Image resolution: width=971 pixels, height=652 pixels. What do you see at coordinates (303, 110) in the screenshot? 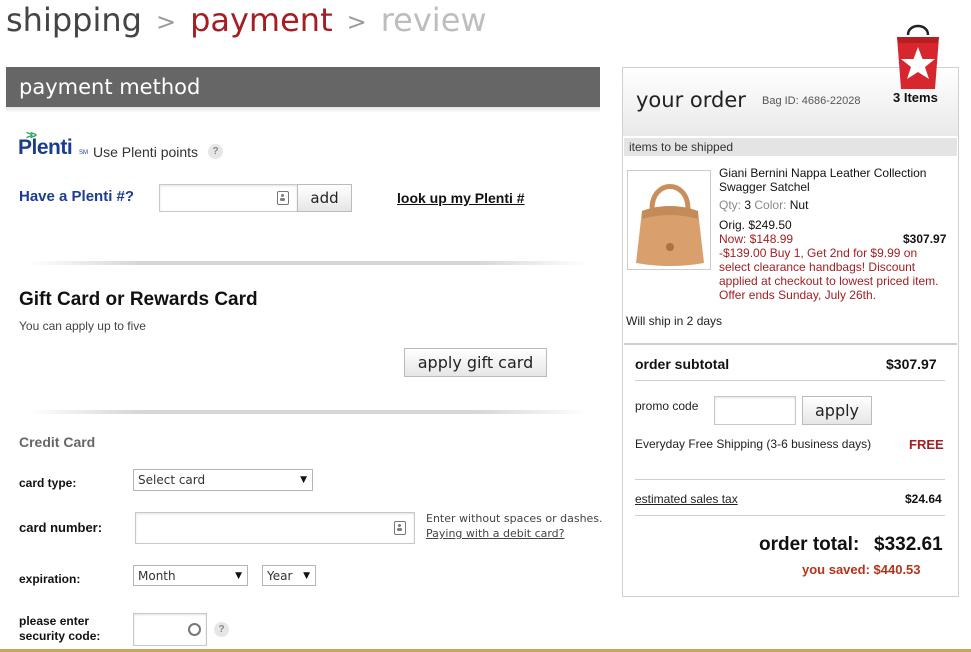
I see `header-shadow` at bounding box center [303, 110].